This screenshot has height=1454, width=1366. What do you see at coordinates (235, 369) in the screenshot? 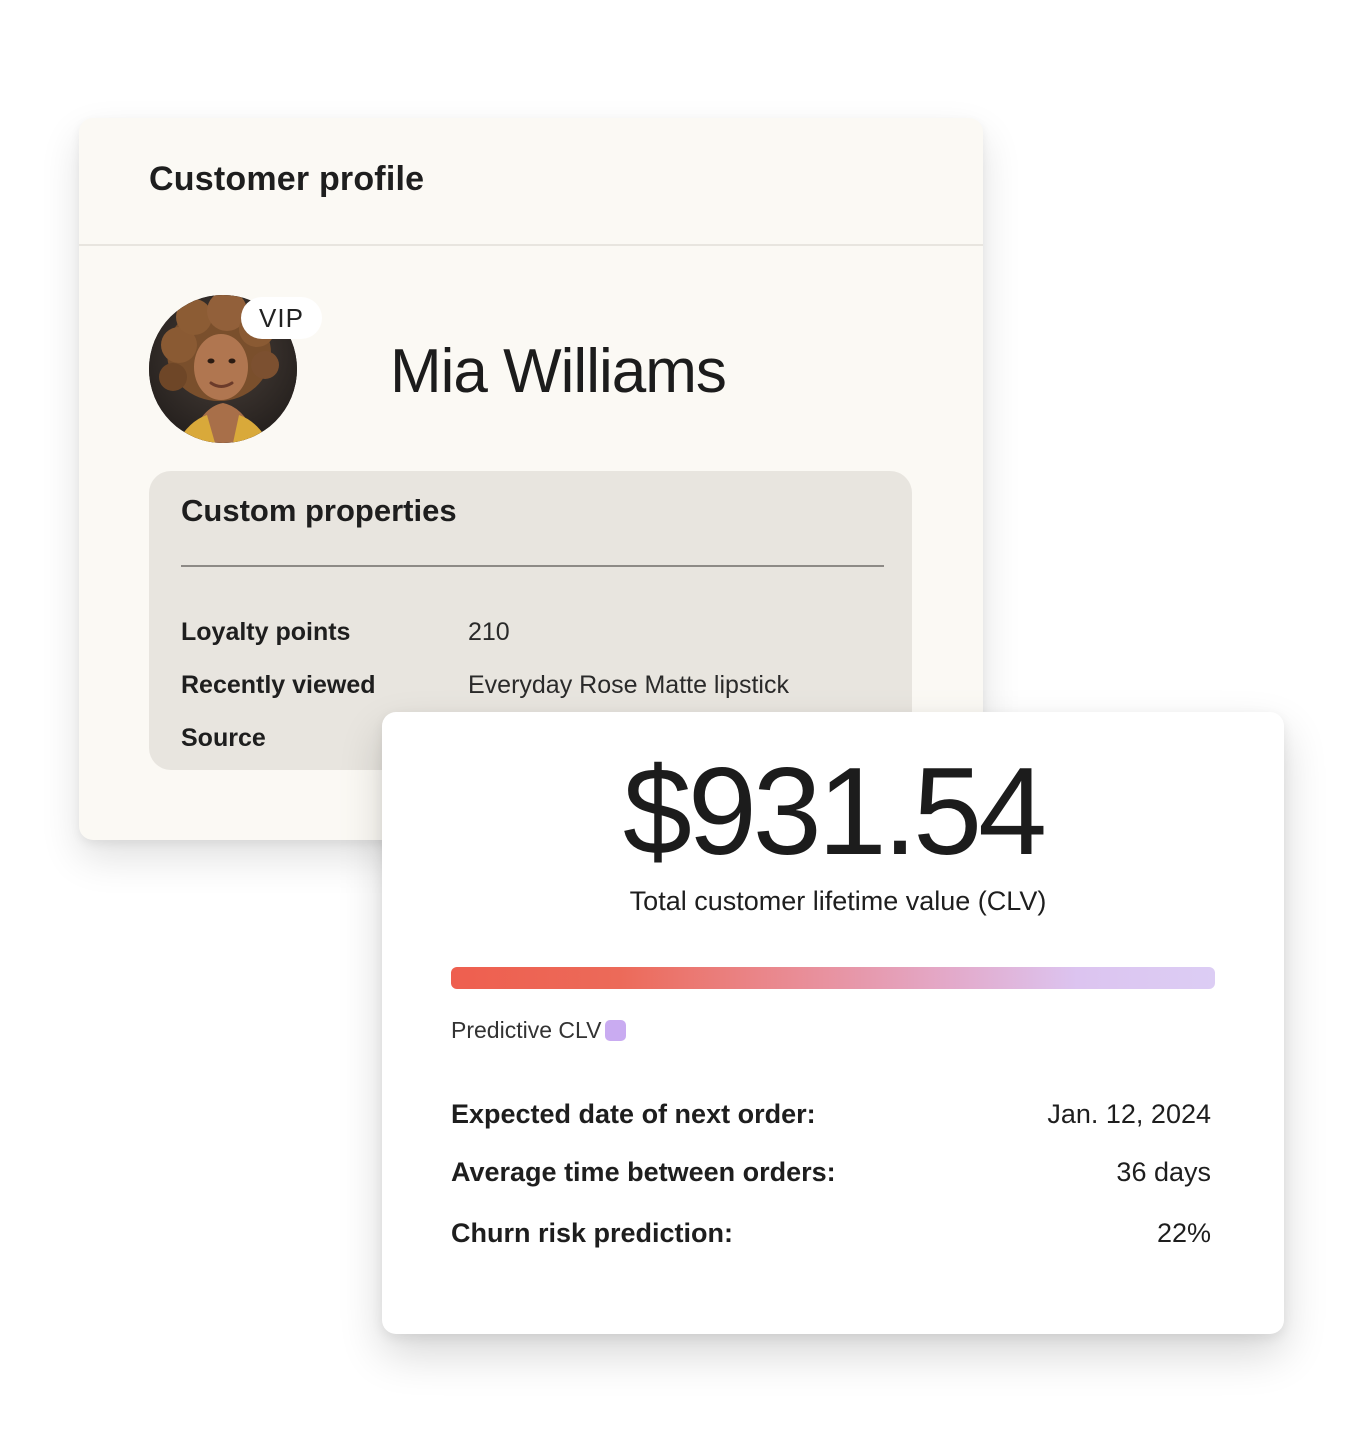
I see `avatar-container: VIP` at bounding box center [235, 369].